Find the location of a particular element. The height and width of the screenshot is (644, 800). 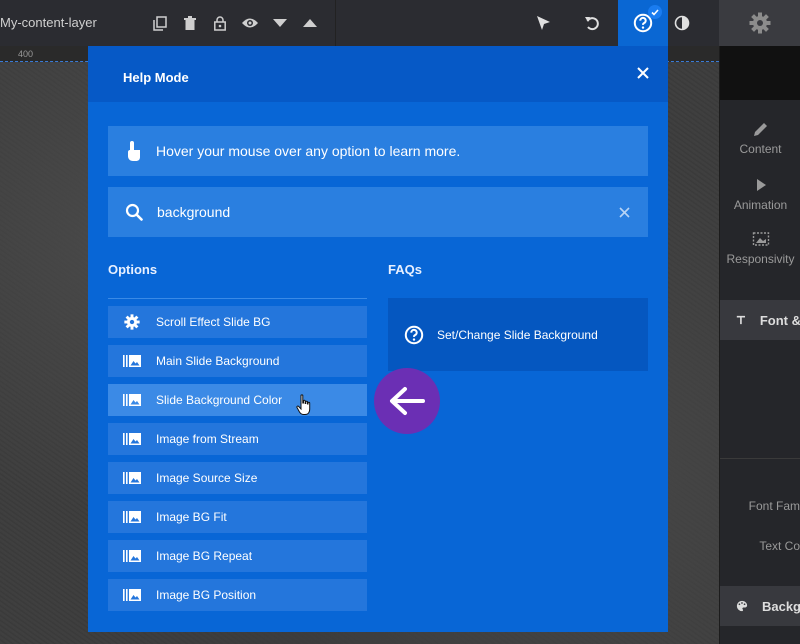

option-image-bg-fit: Image BG Fit is located at coordinates (237, 517).